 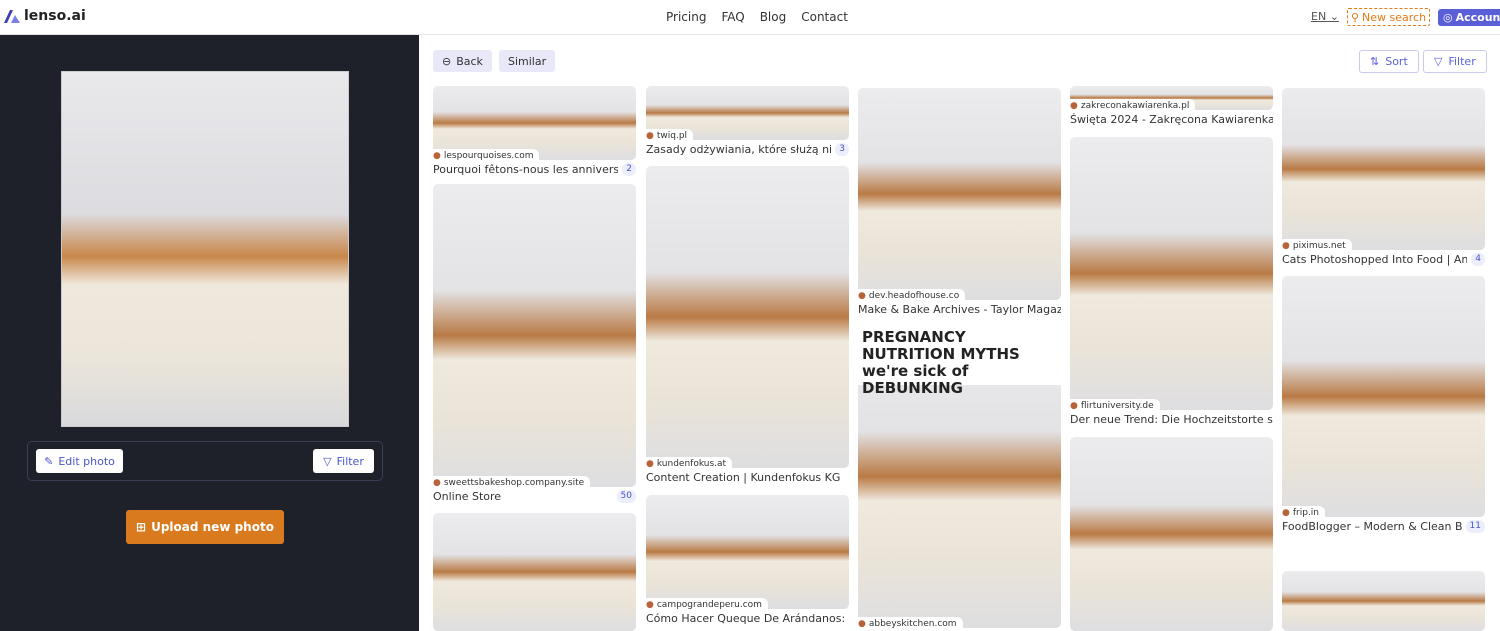 I want to click on filter-icon: ▽, so click(x=327, y=461).